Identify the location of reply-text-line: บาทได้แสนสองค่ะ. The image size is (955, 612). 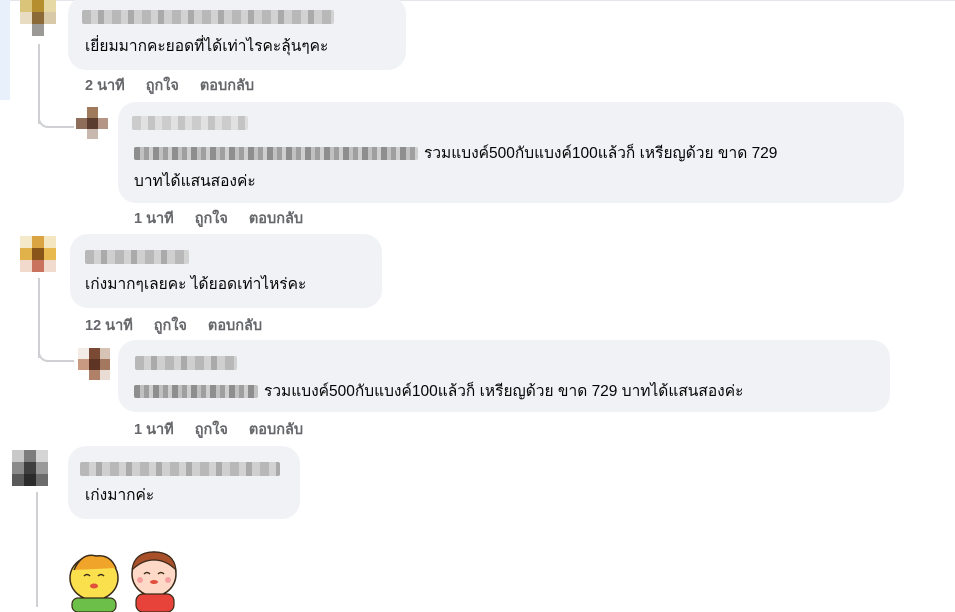
(195, 181).